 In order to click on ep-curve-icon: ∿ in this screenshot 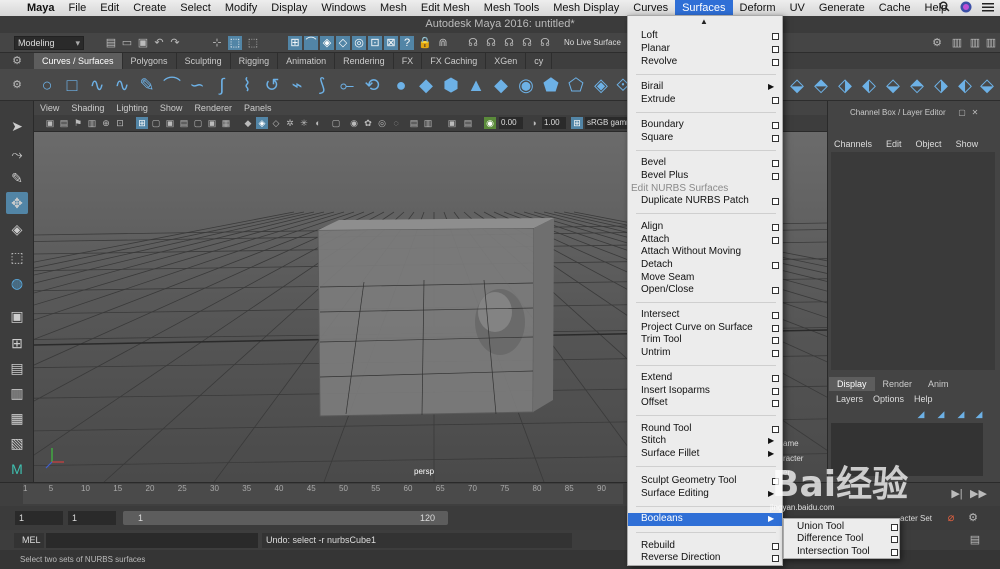, I will do `click(122, 85)`.